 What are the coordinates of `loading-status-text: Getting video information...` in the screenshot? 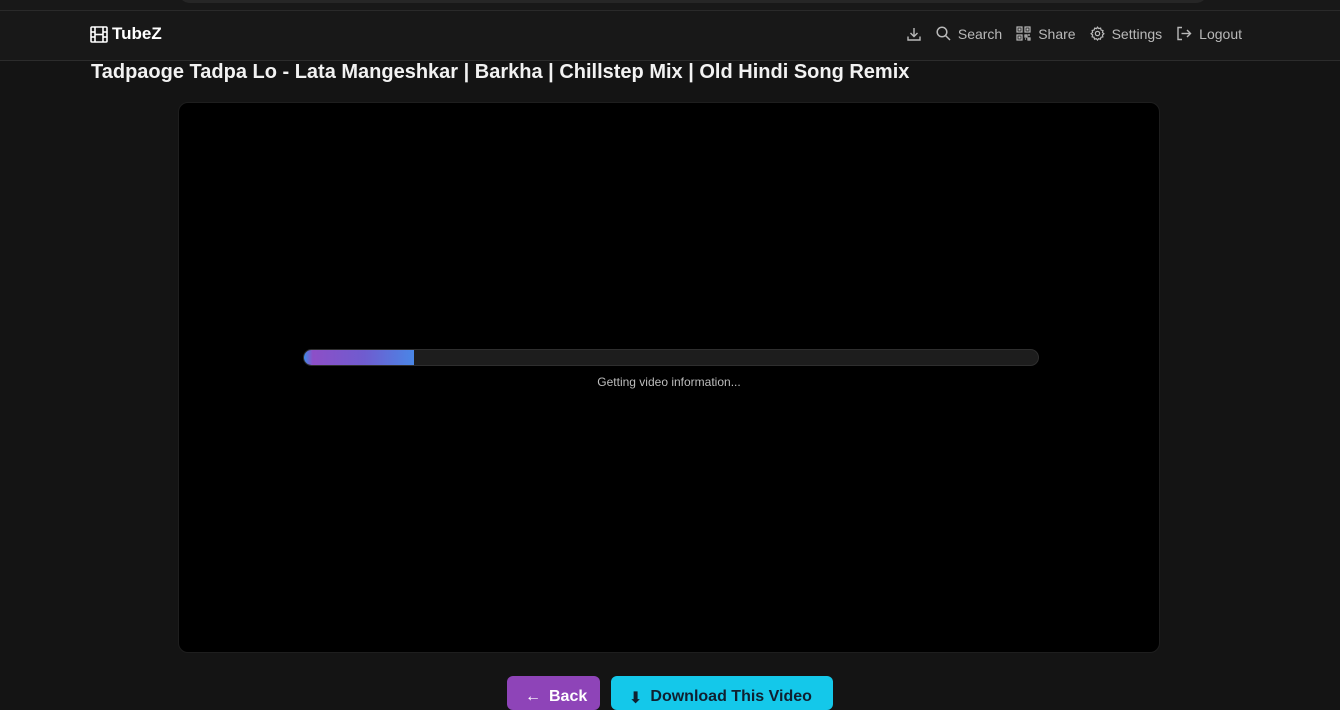 It's located at (669, 382).